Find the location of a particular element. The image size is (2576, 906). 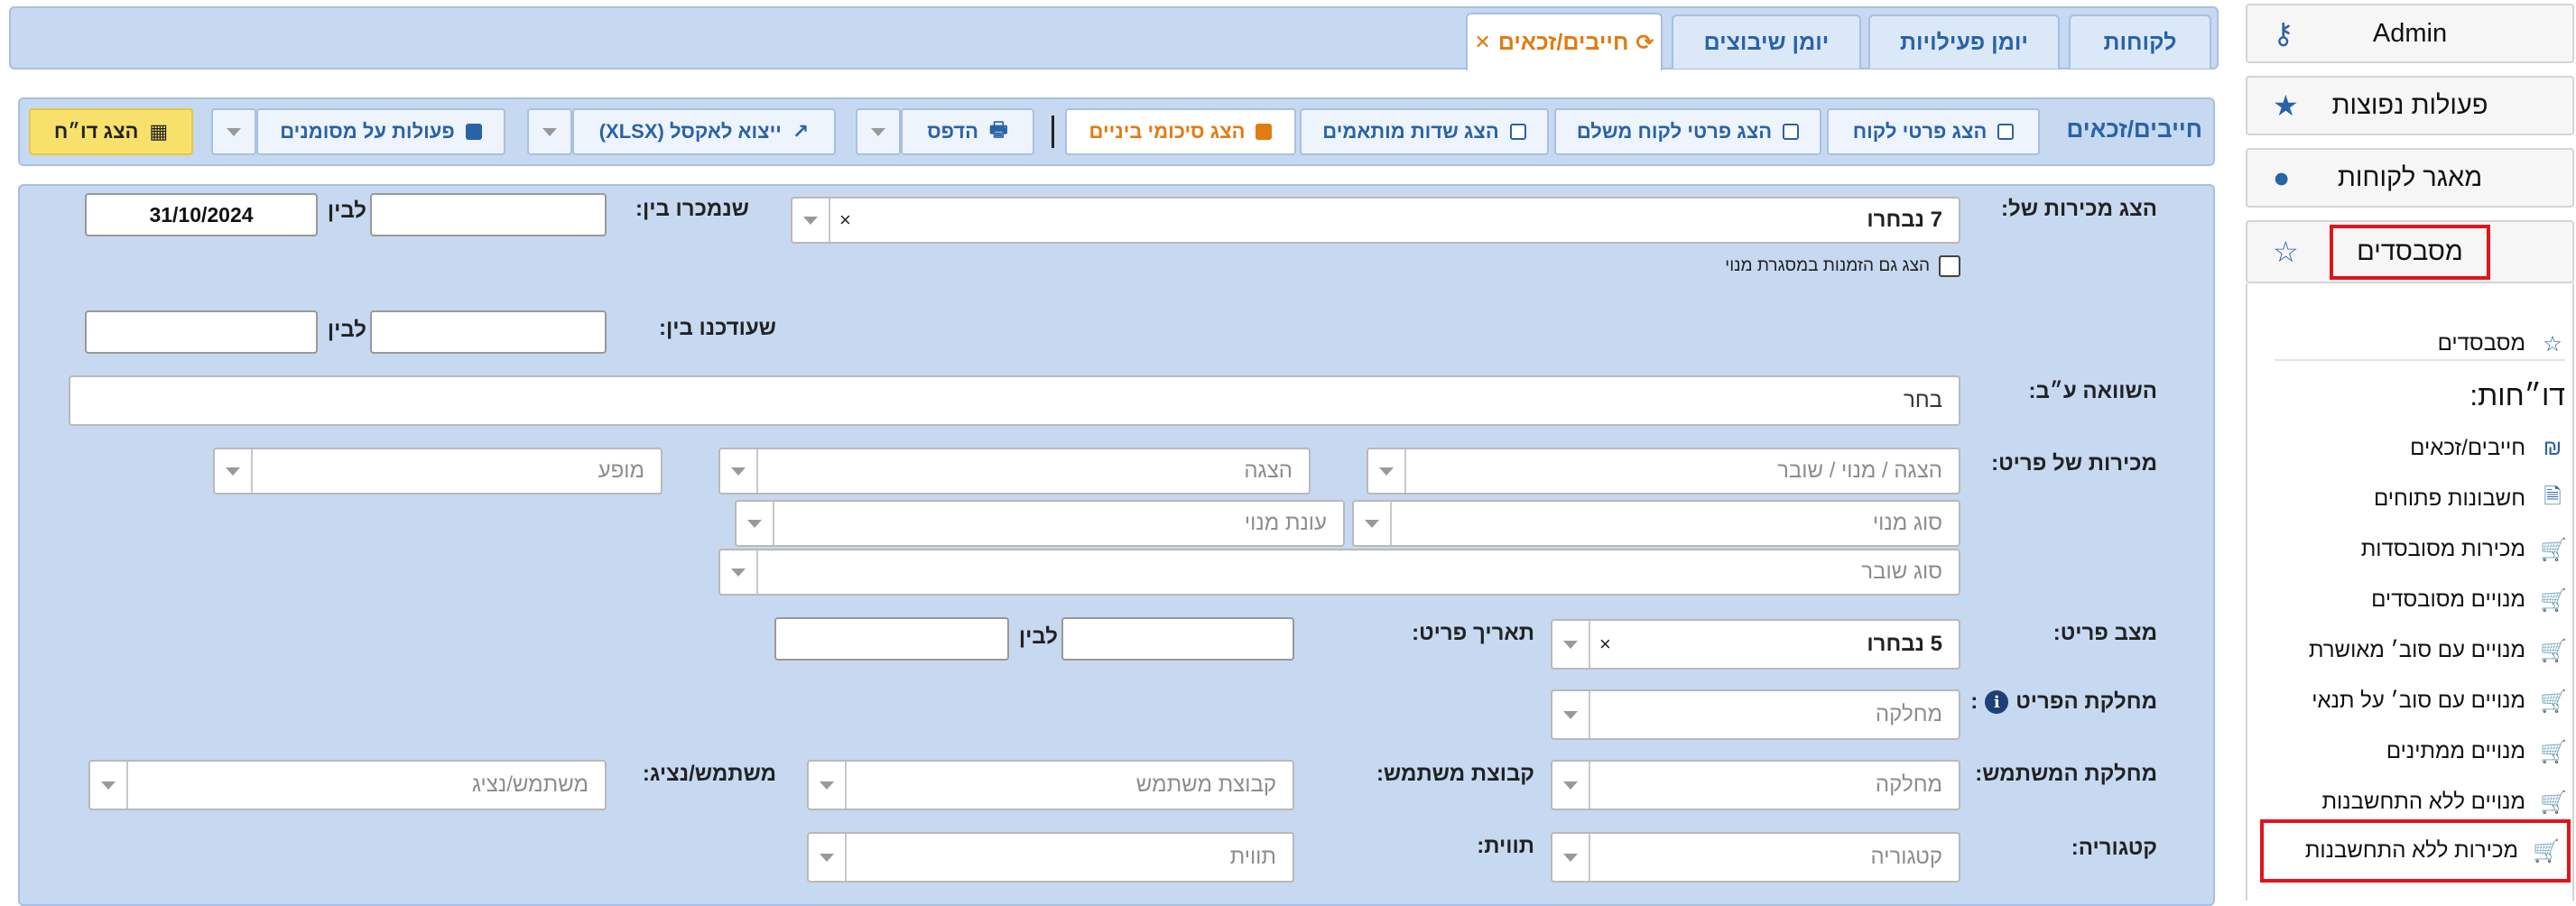

show-subtotals-toggle: הצג סיכומי ביניים is located at coordinates (1180, 132).